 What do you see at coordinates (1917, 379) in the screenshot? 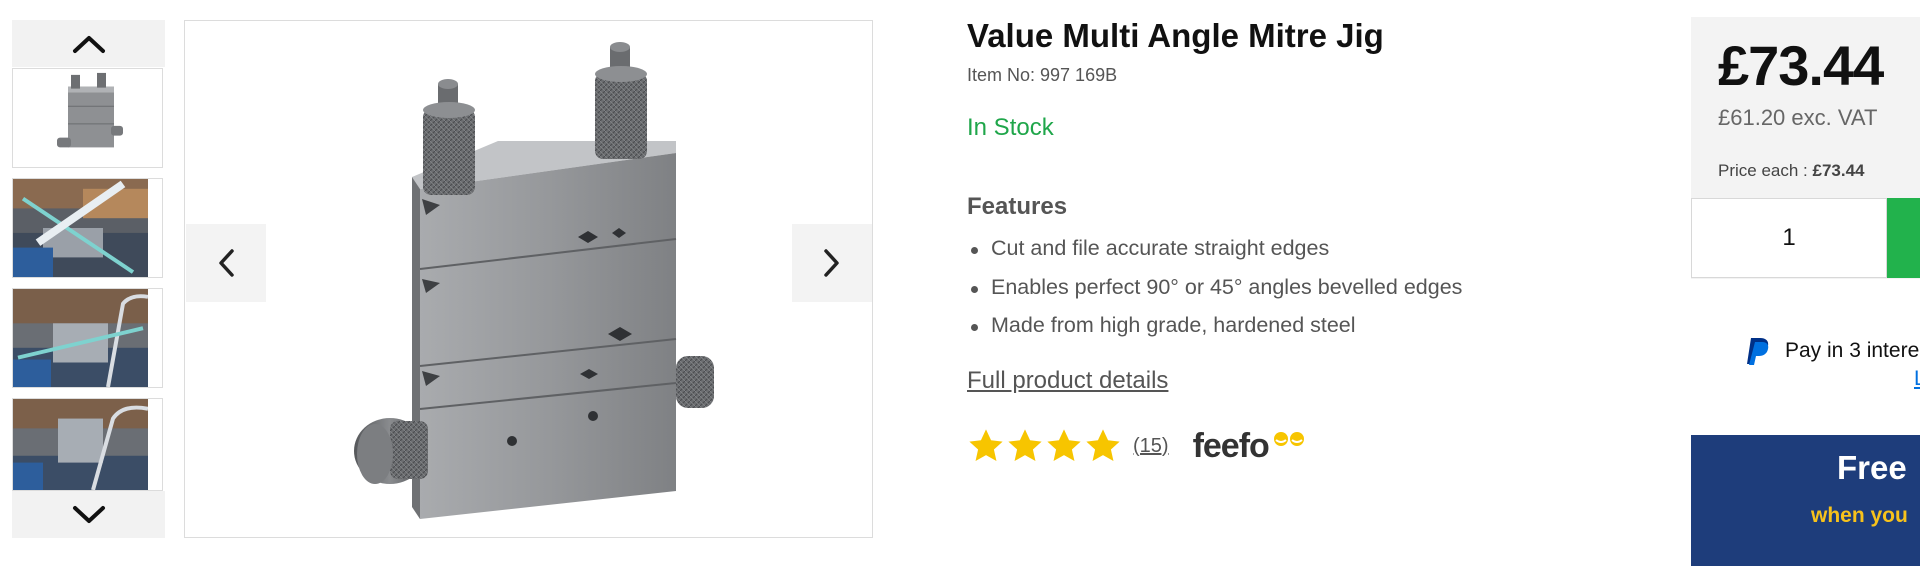
I see `paypal-learn-more-link: L` at bounding box center [1917, 379].